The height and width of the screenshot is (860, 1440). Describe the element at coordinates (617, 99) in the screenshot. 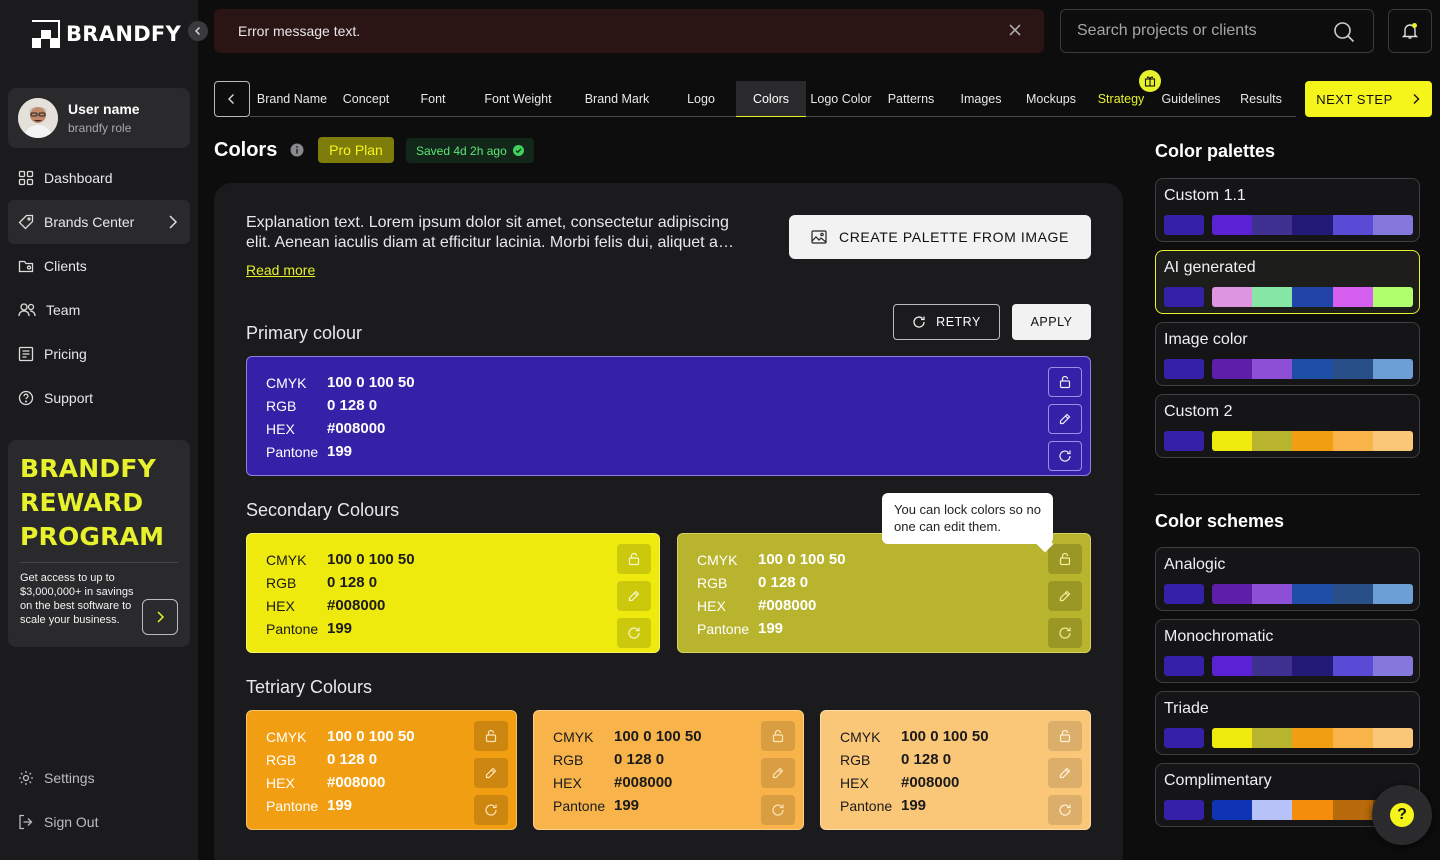

I see `tab-brand-mark: Brand Mark` at that location.